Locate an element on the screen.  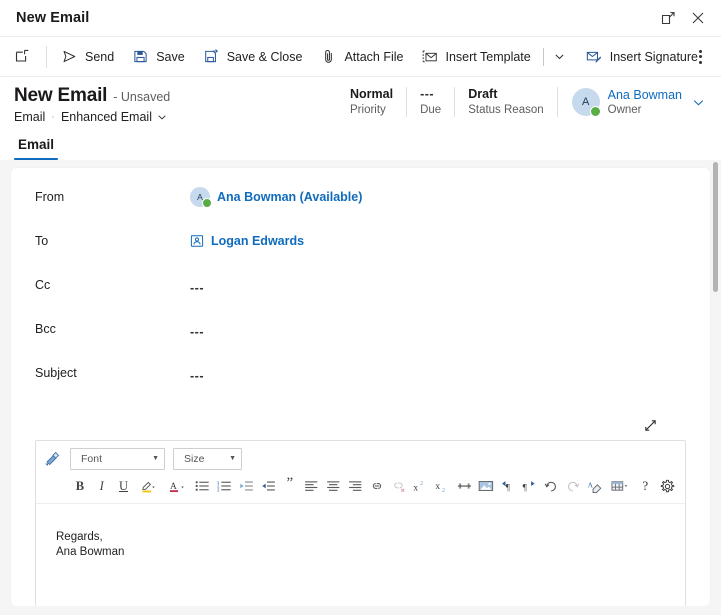
insert-template-button: Insert Template is located at coordinates (476, 57).